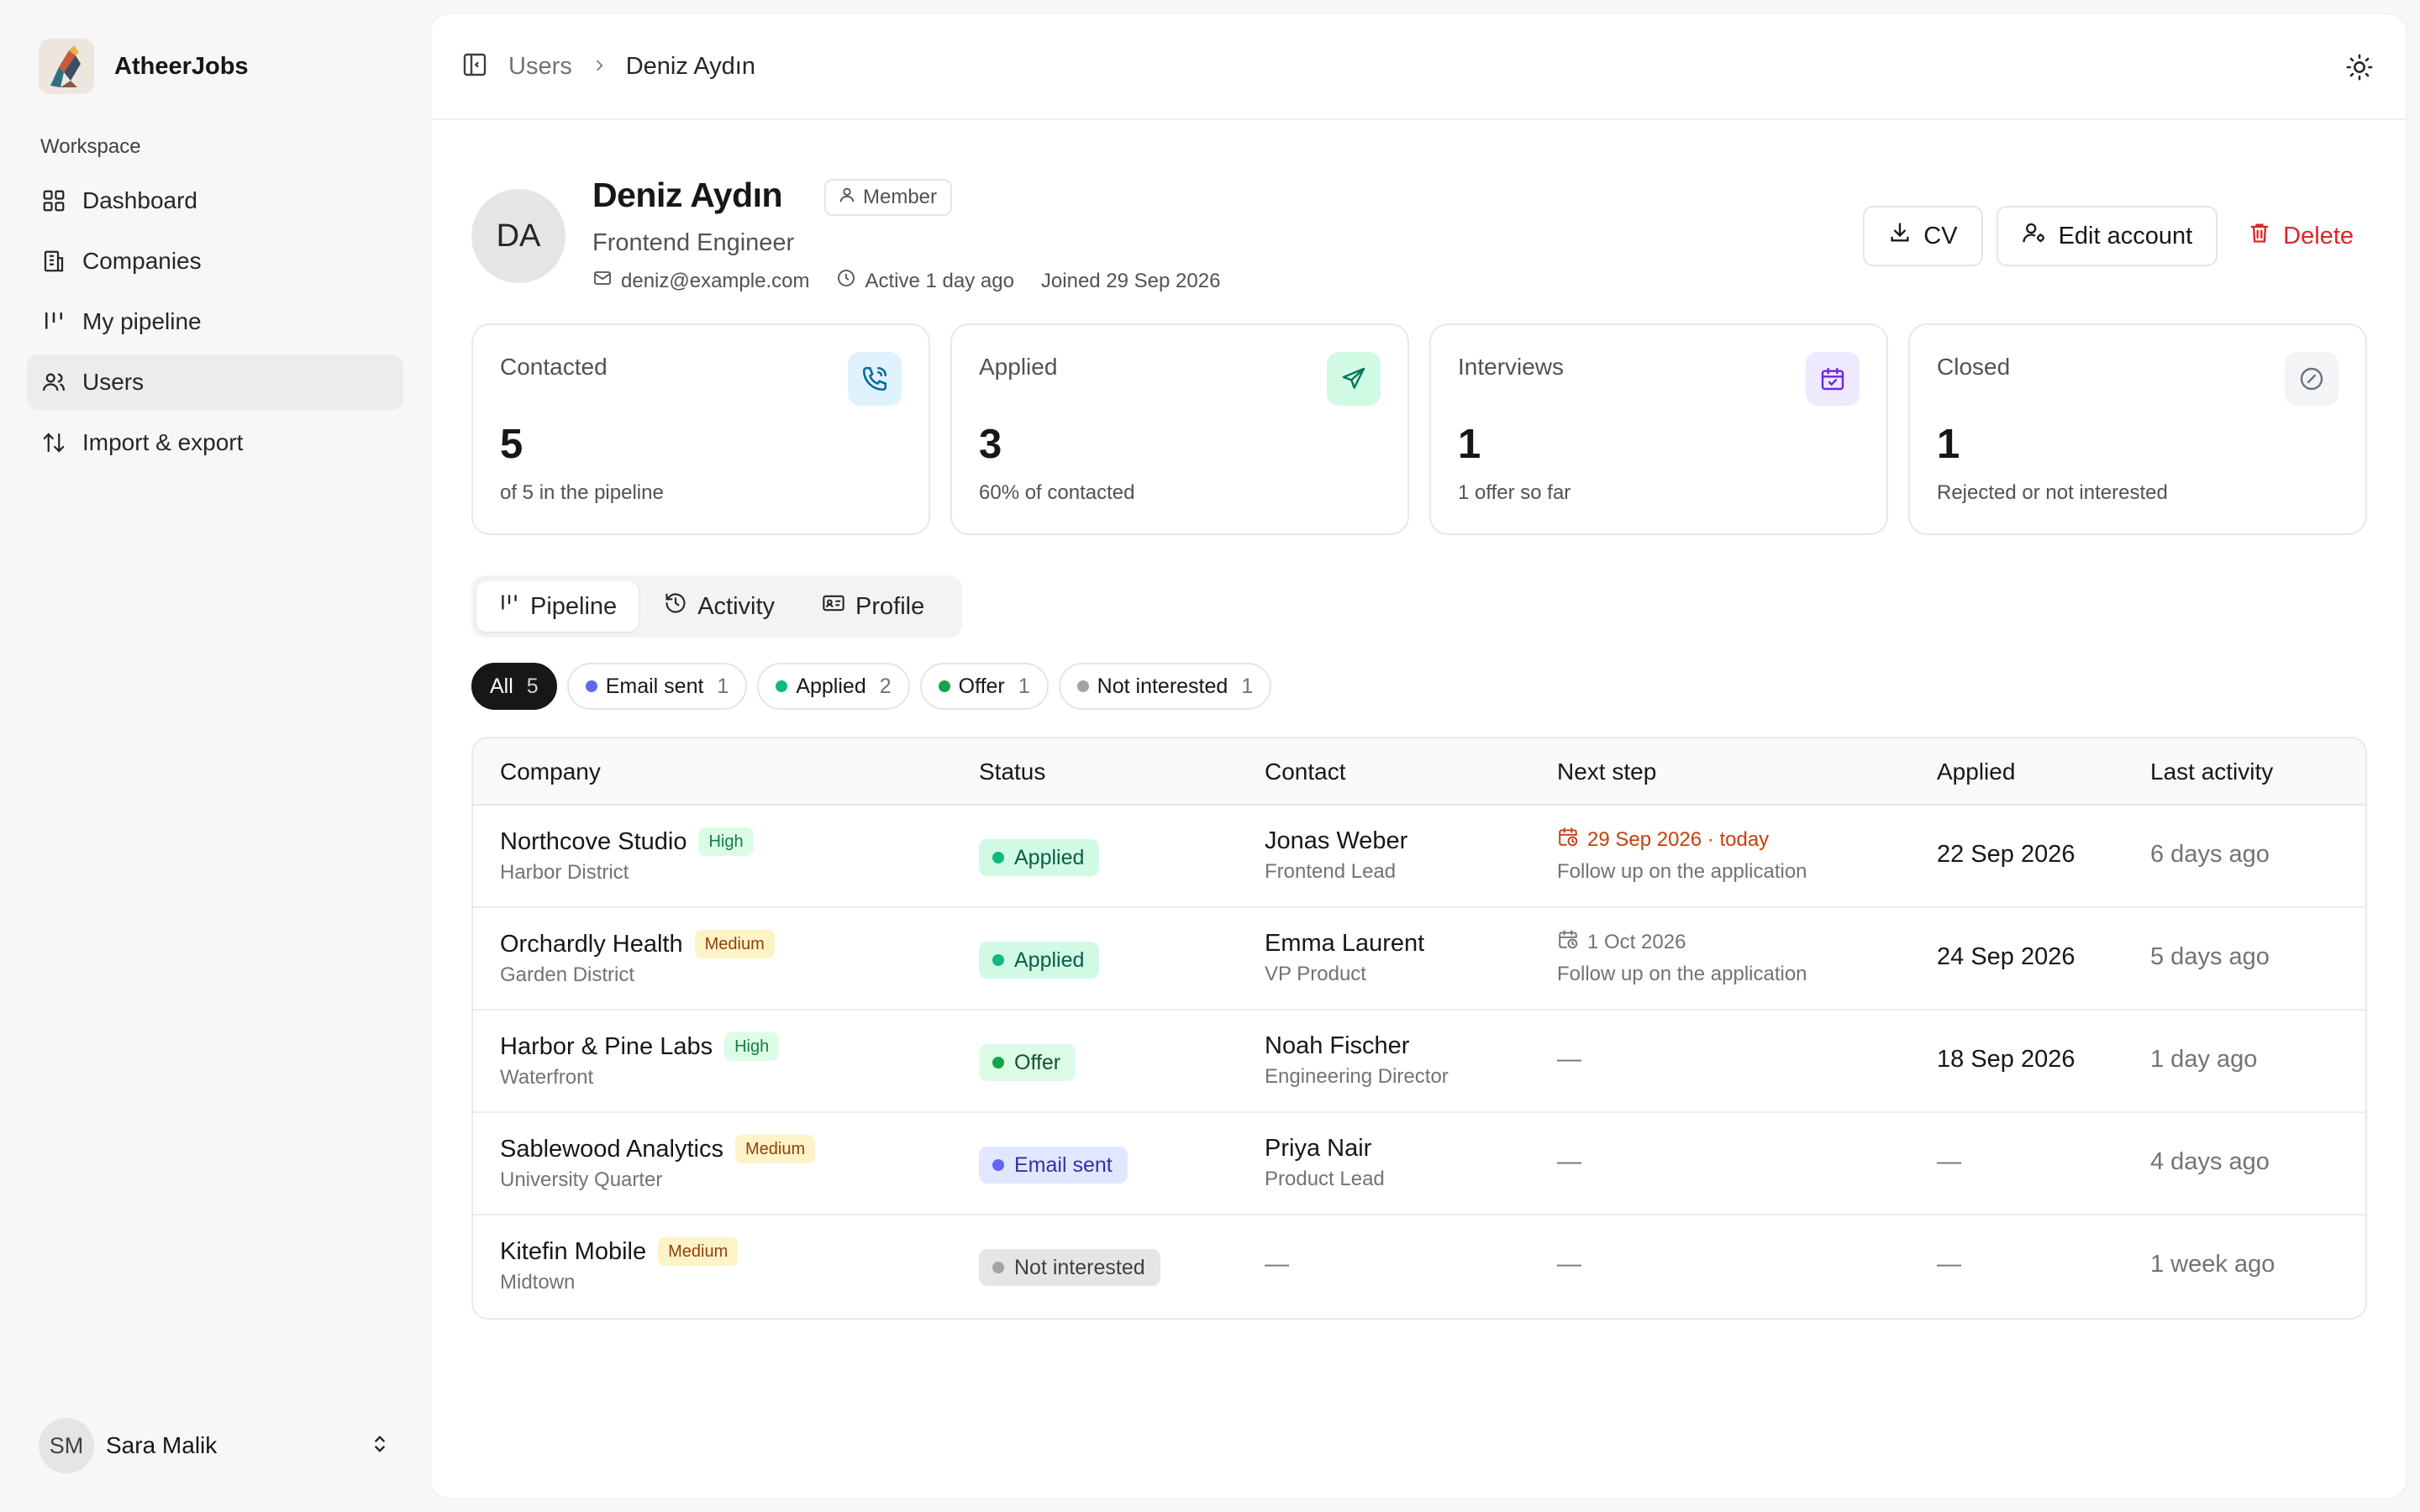 This screenshot has width=2420, height=1512. I want to click on circle-slash-icon, so click(2311, 379).